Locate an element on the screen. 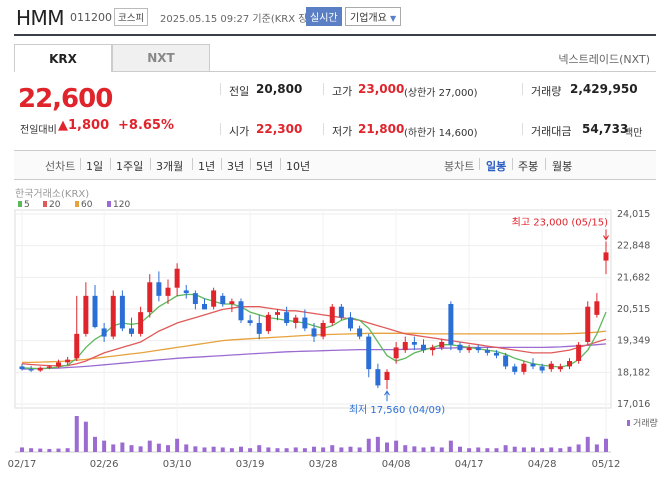 This screenshot has width=670, height=483. line-chart-label: 선차트 is located at coordinates (60, 166).